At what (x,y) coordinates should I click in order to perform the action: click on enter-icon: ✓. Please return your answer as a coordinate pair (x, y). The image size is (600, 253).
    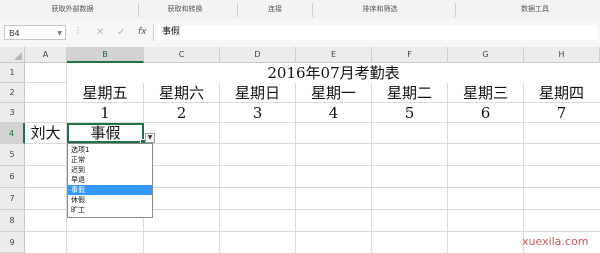
    Looking at the image, I should click on (121, 32).